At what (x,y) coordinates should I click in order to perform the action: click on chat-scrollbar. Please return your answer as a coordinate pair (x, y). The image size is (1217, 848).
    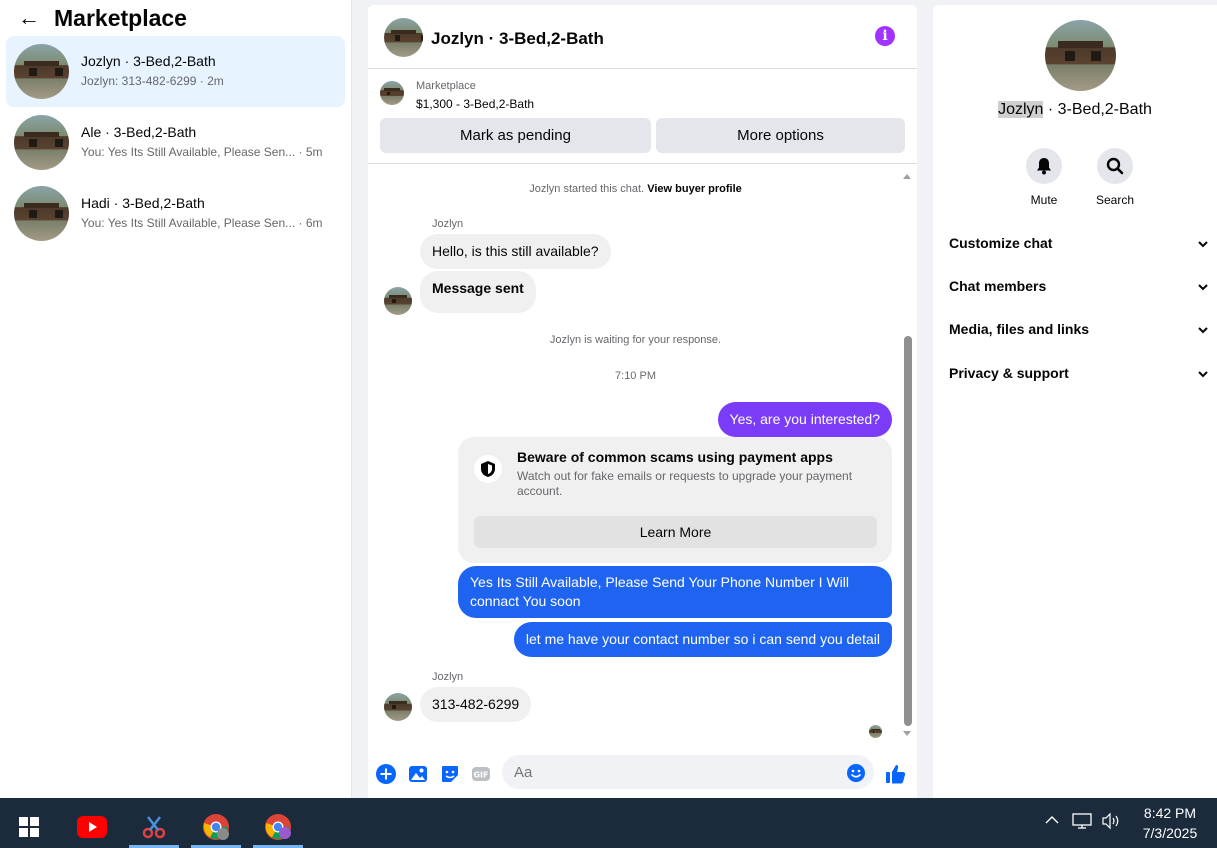
    Looking at the image, I should click on (908, 454).